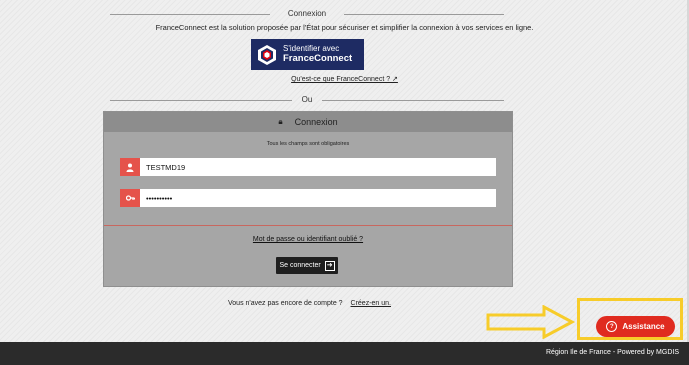  What do you see at coordinates (329, 265) in the screenshot?
I see `sign-in-icon: ➜` at bounding box center [329, 265].